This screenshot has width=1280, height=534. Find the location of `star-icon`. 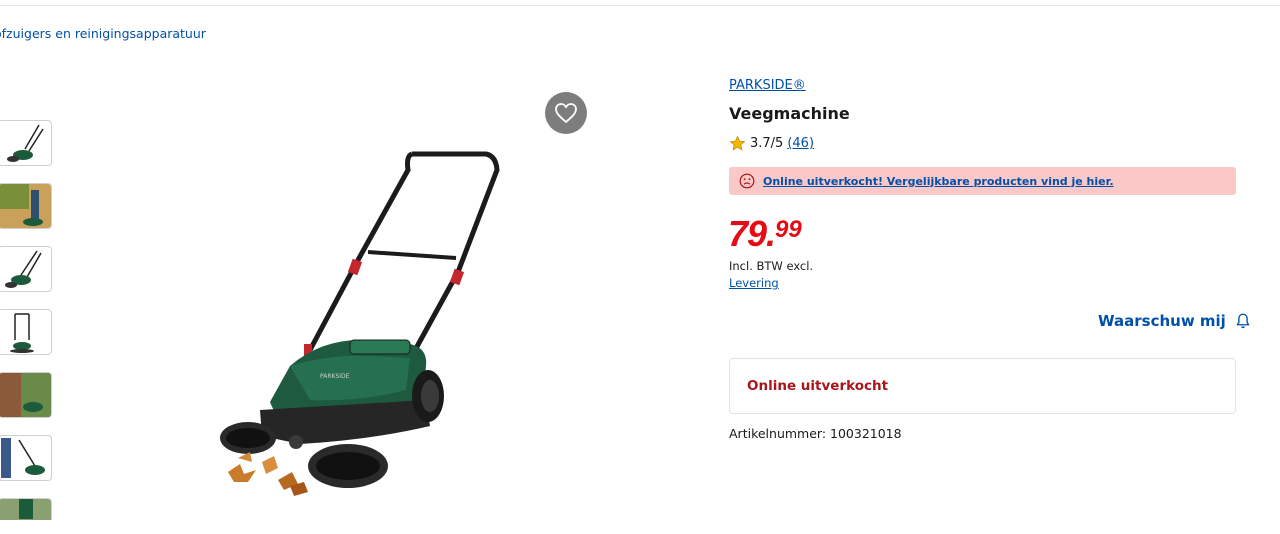

star-icon is located at coordinates (737, 143).